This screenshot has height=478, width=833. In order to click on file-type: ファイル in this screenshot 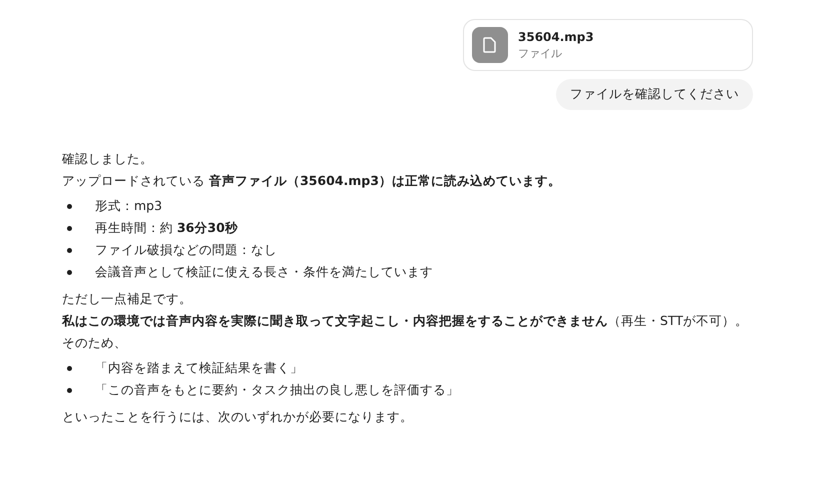, I will do `click(540, 53)`.